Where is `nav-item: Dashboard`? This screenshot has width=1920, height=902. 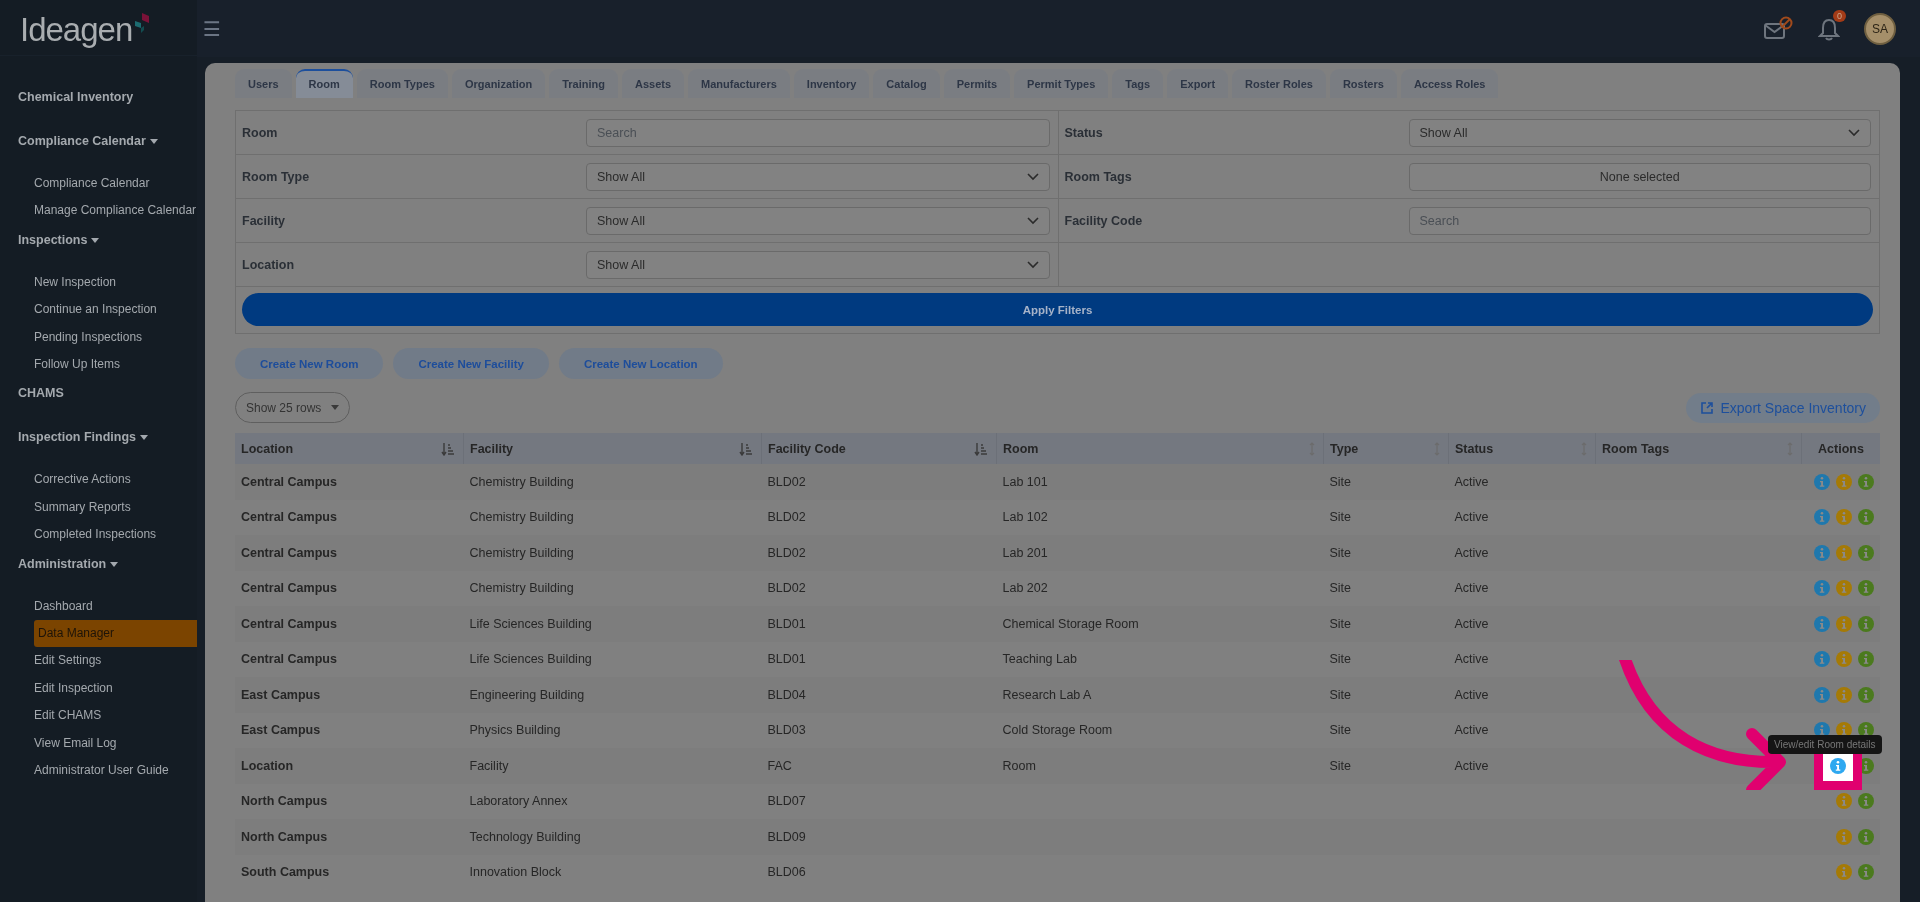
nav-item: Dashboard is located at coordinates (98, 606).